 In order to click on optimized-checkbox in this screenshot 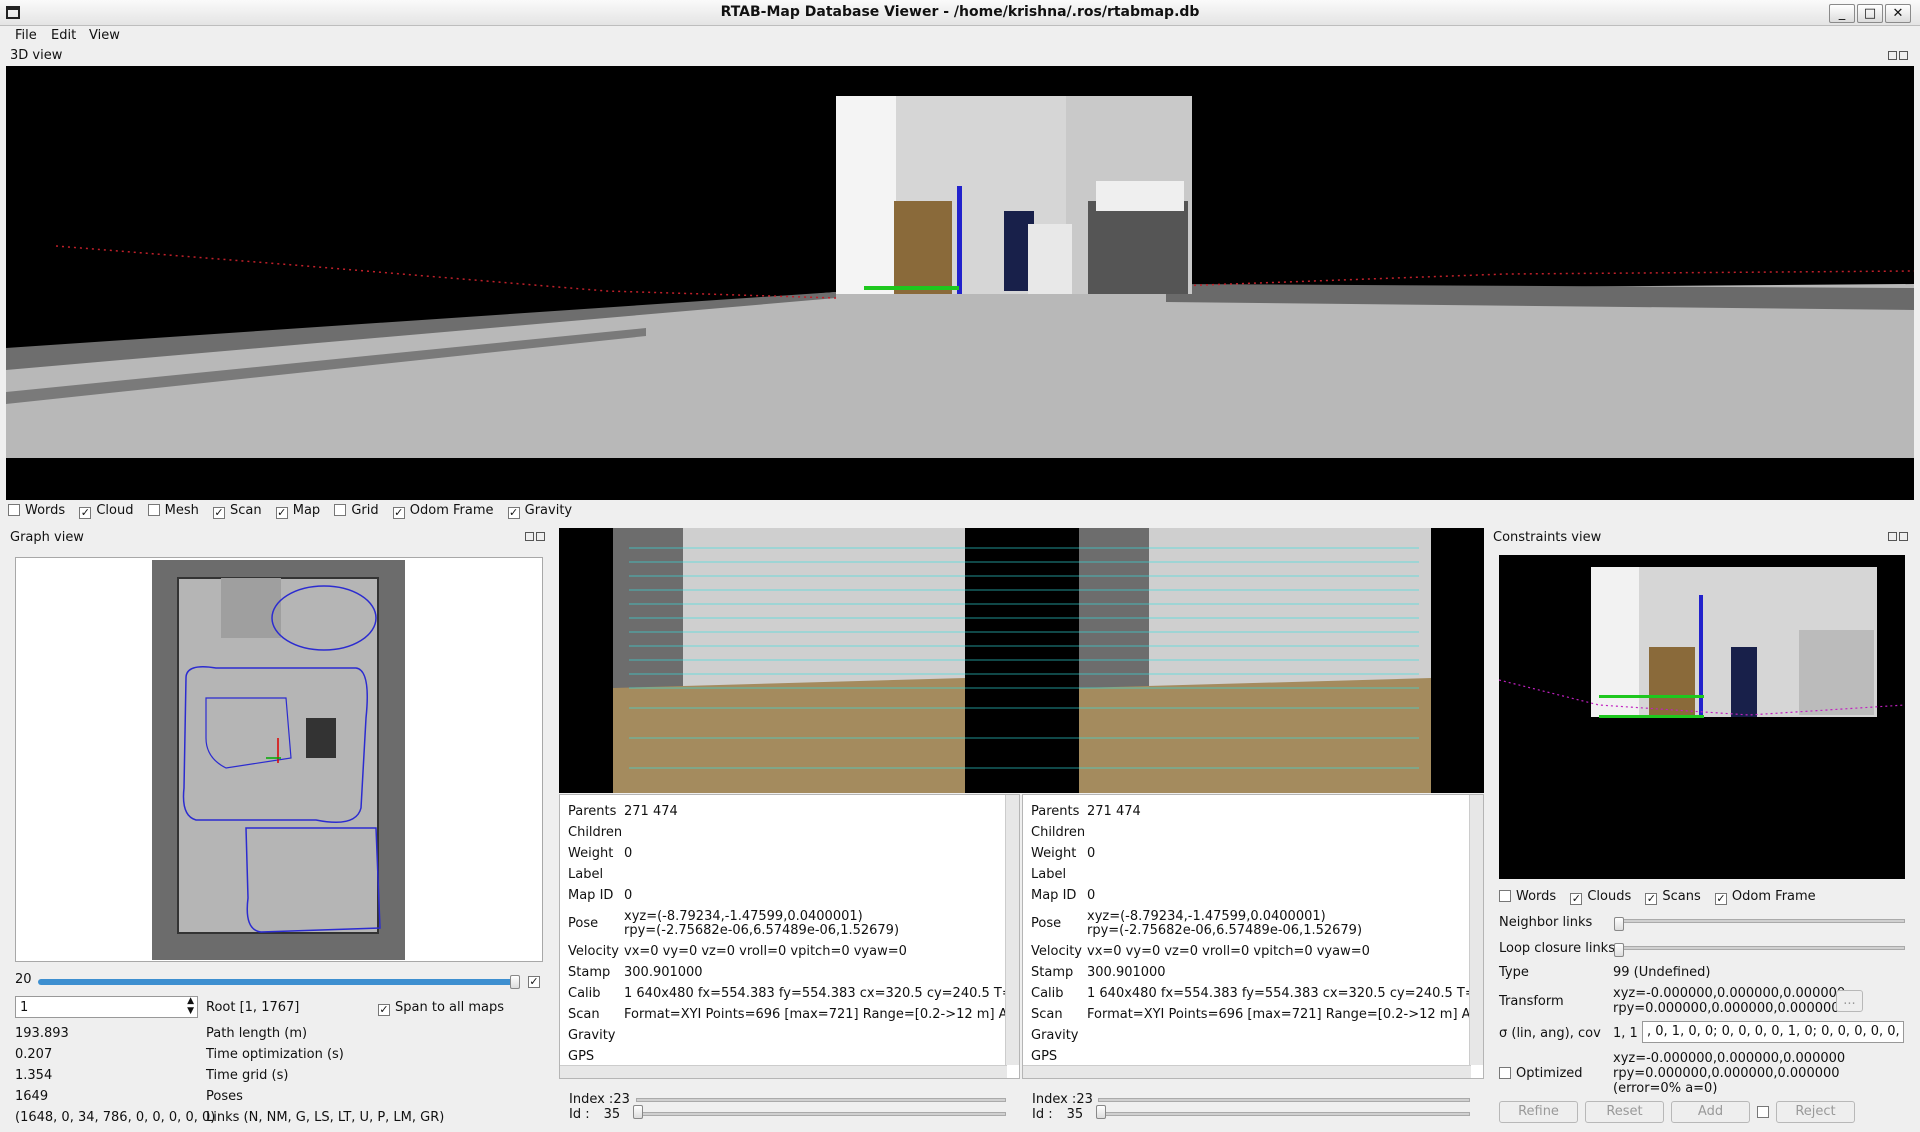, I will do `click(1505, 1073)`.